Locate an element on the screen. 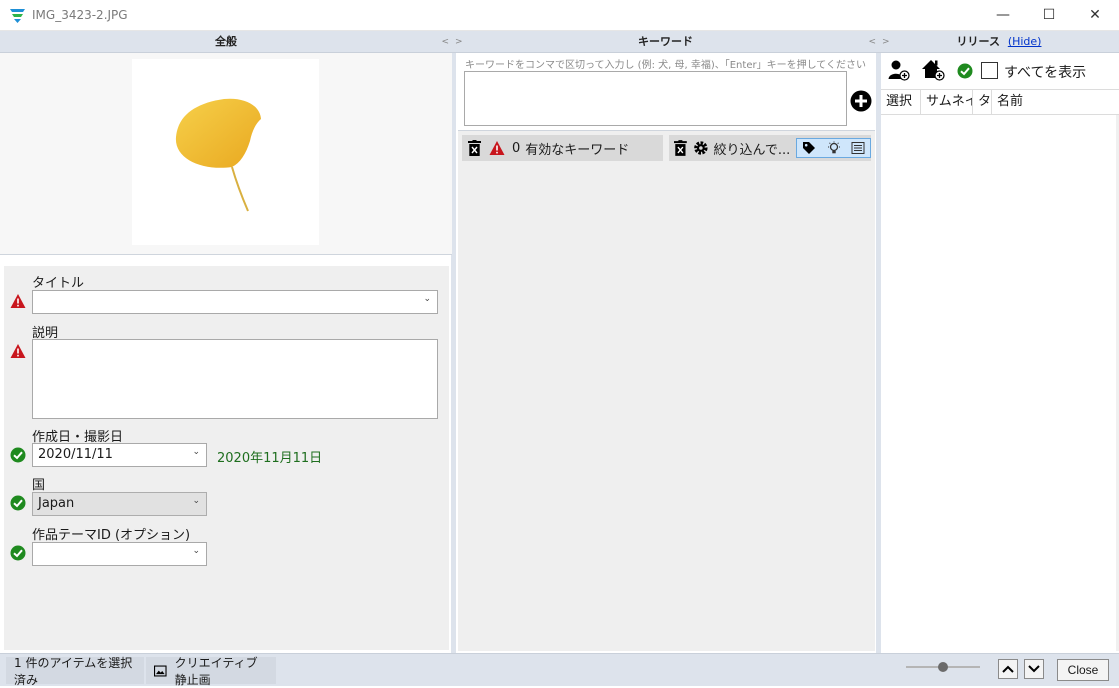 This screenshot has width=1119, height=688. theme-combobox: ⌄ is located at coordinates (119, 554).